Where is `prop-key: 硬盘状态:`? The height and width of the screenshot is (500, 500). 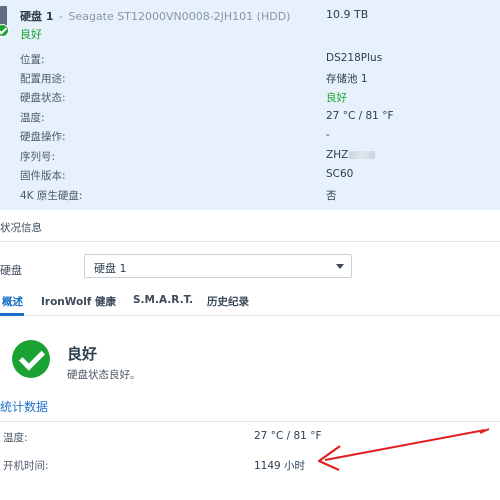
prop-key: 硬盘状态: is located at coordinates (43, 98).